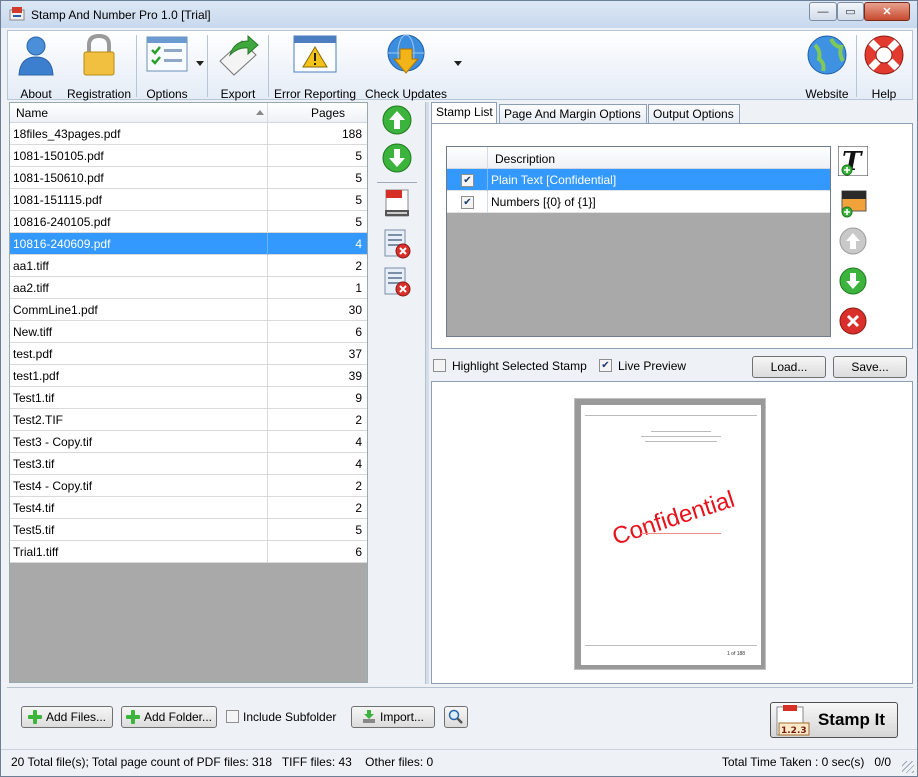 This screenshot has width=918, height=777. Describe the element at coordinates (605, 365) in the screenshot. I see `live-preview-checkbox: ✔` at that location.